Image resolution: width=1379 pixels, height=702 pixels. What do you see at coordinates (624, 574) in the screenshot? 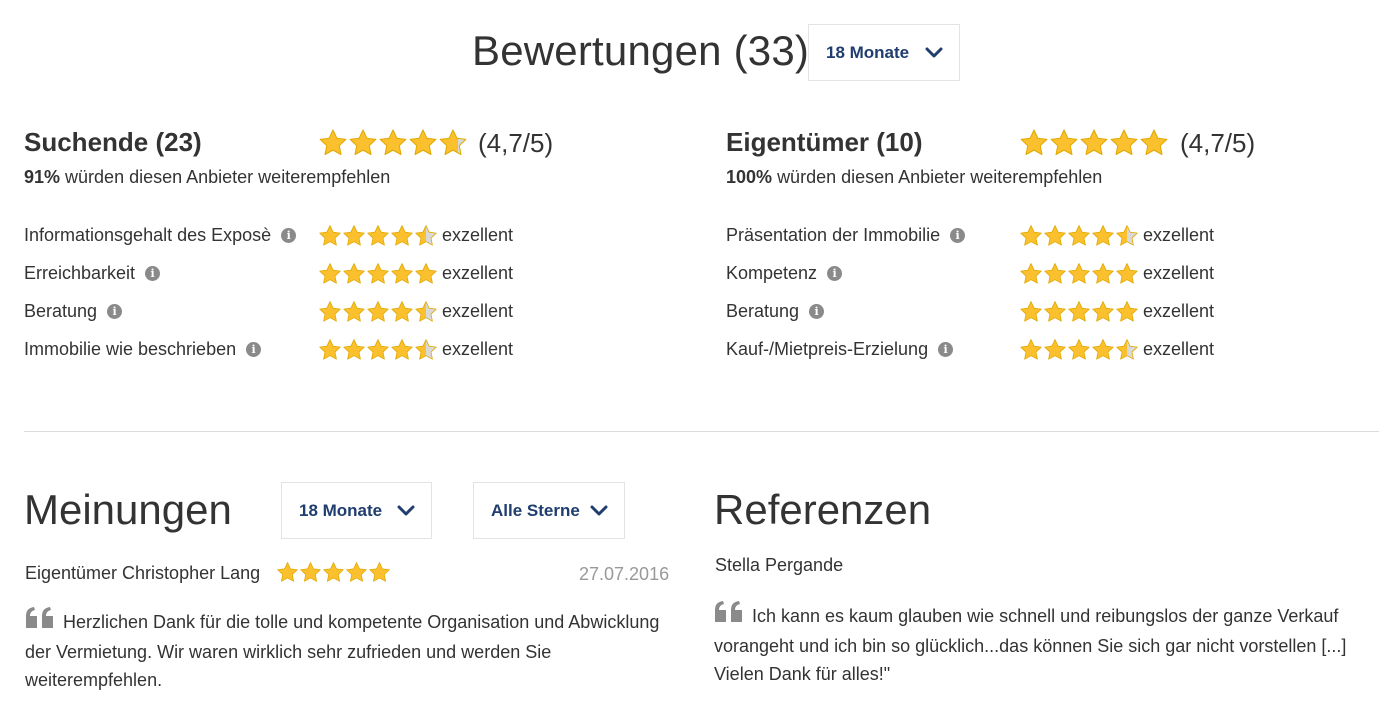
I see `review-date: 27.07.2016` at bounding box center [624, 574].